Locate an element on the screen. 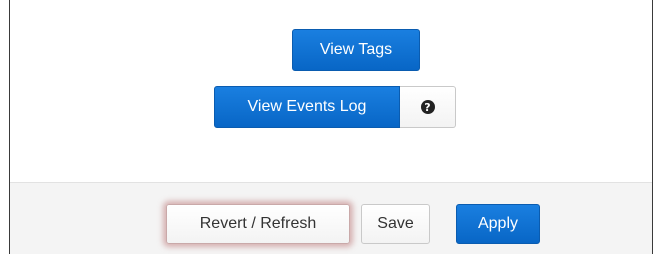 This screenshot has height=254, width=662. question-circle-icon: ? is located at coordinates (427, 107).